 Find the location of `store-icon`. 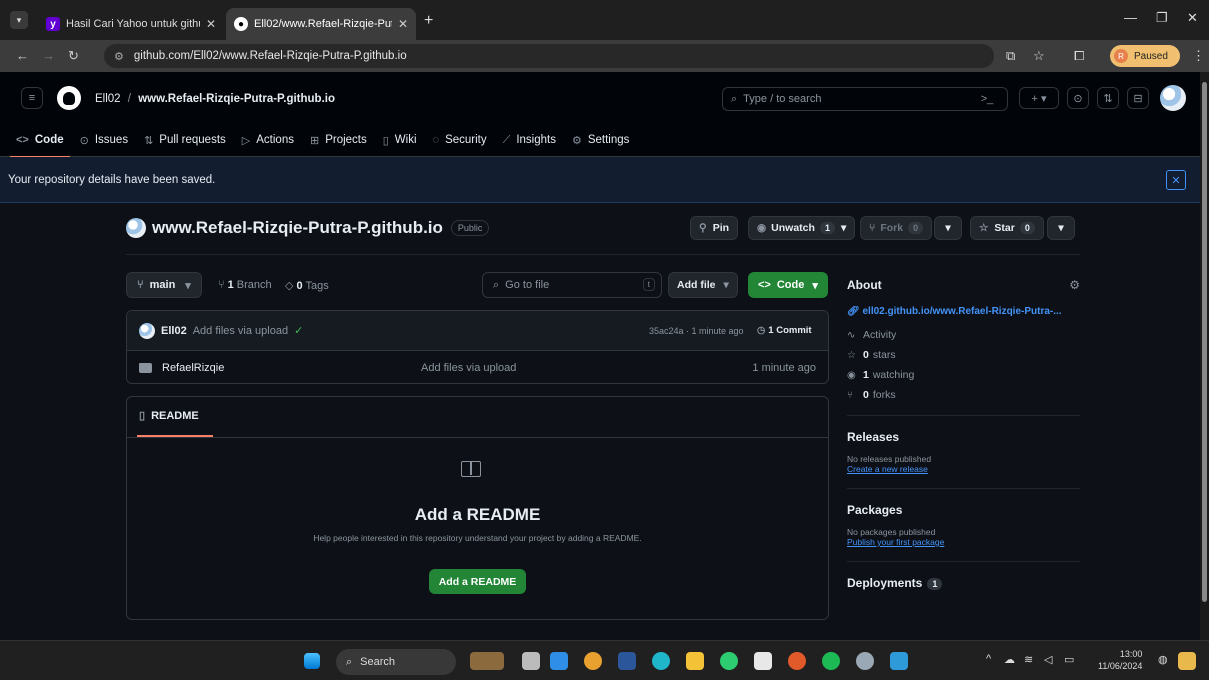

store-icon is located at coordinates (763, 661).